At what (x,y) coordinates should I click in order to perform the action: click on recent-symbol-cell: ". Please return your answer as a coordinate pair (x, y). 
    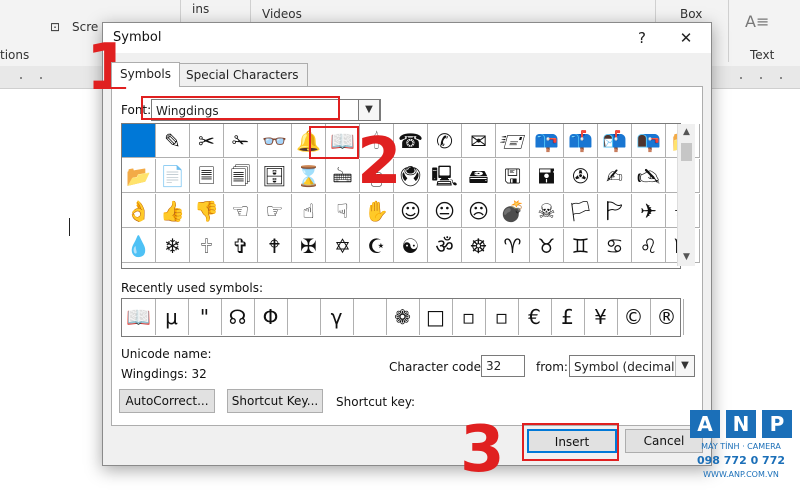
    Looking at the image, I should click on (205, 317).